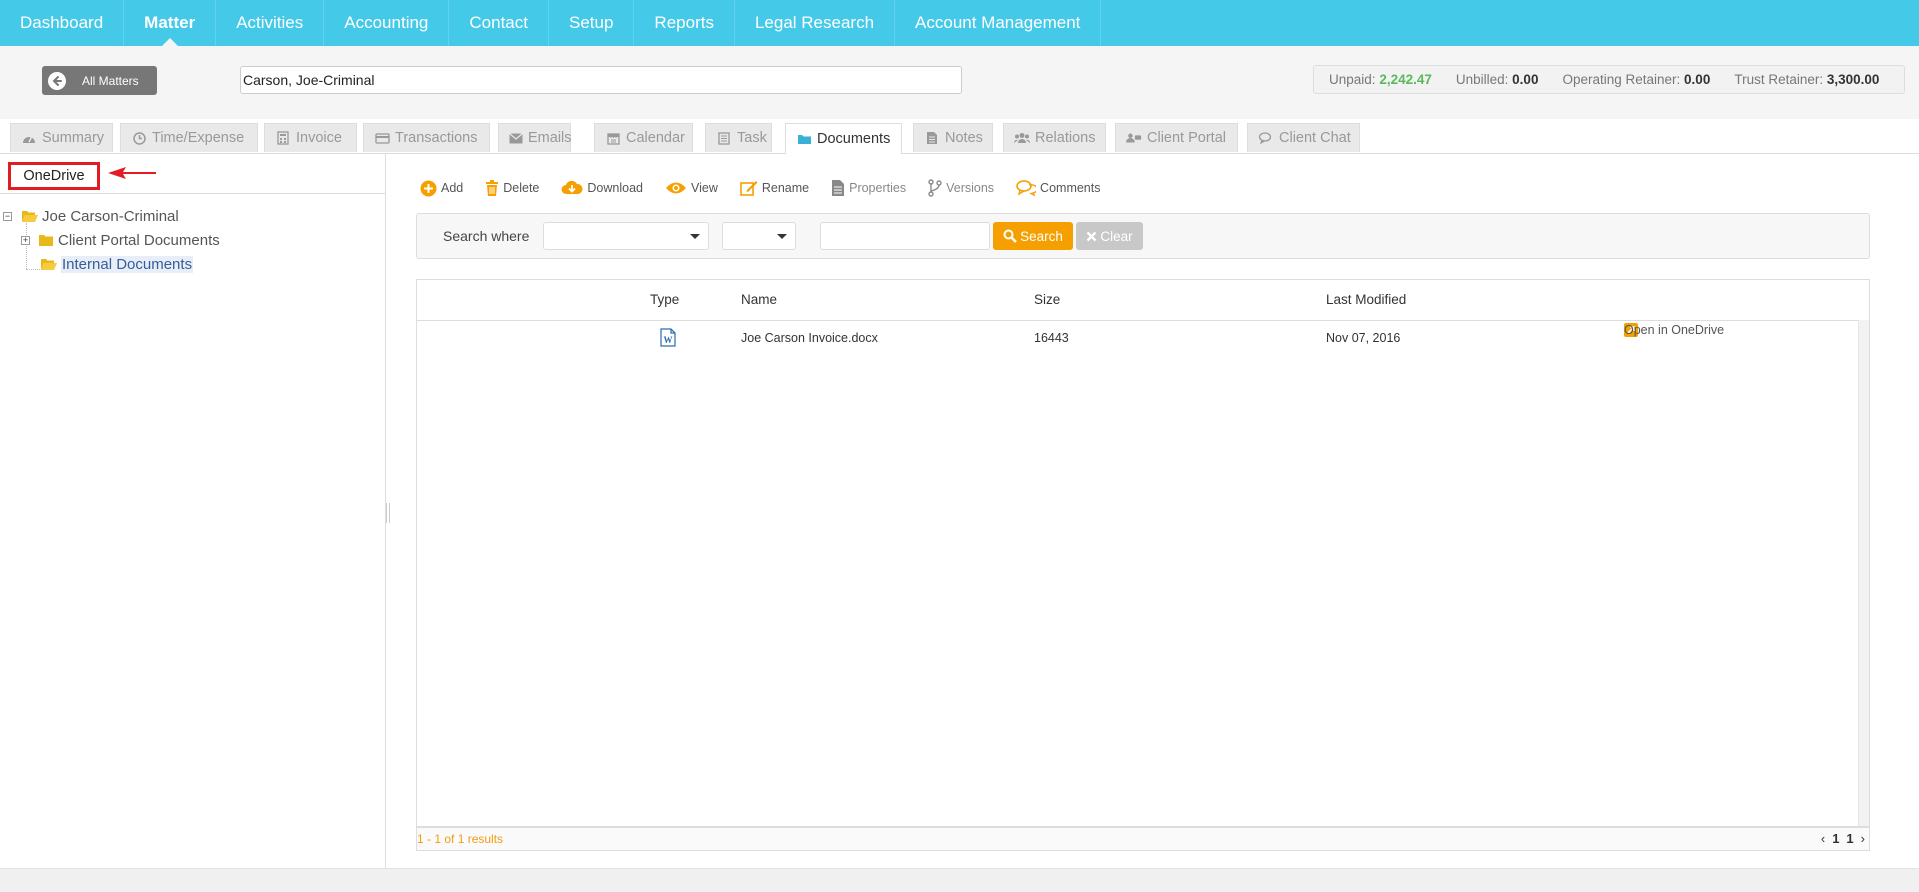 Image resolution: width=1919 pixels, height=892 pixels. I want to click on tab-client-portal: Client Portal, so click(1176, 137).